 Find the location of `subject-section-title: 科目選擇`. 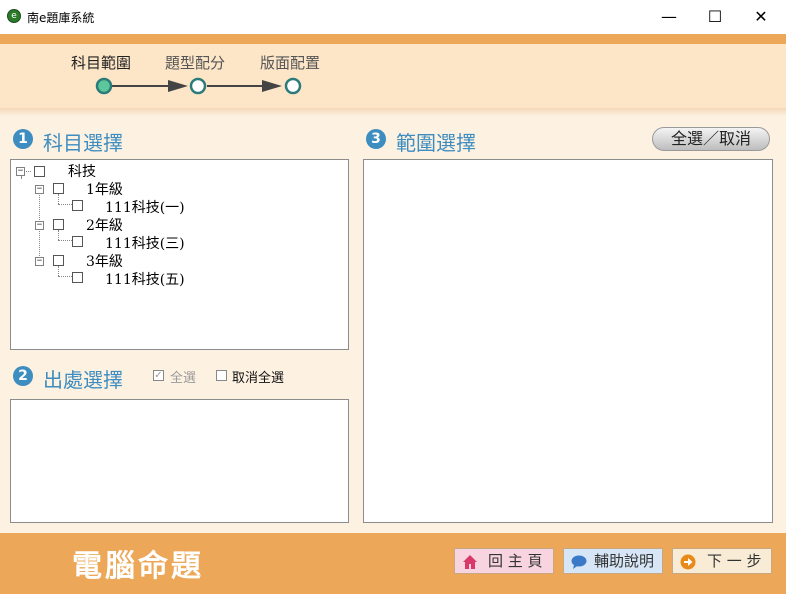

subject-section-title: 科目選擇 is located at coordinates (83, 143).